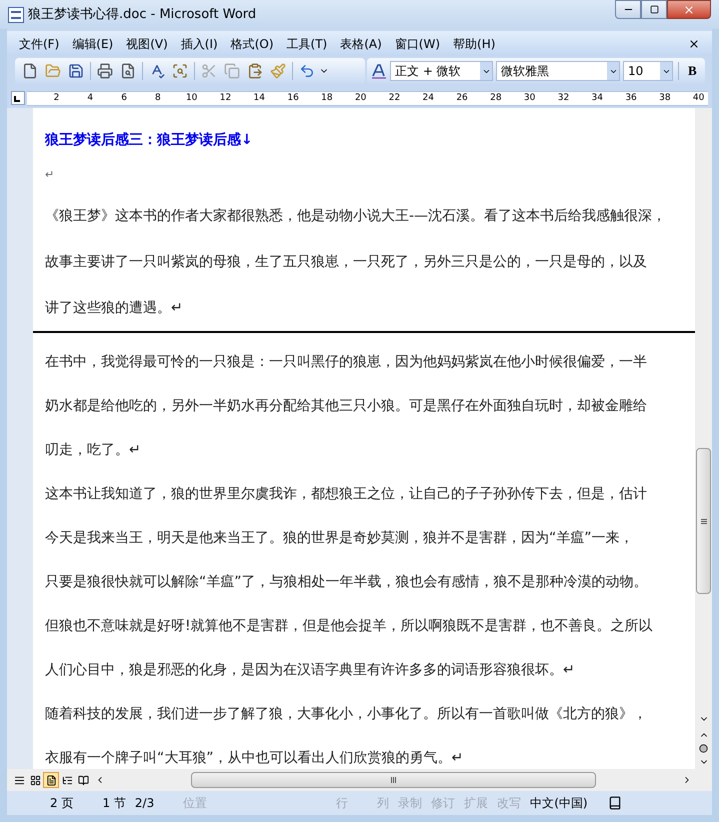 This screenshot has width=719, height=822. Describe the element at coordinates (255, 803) in the screenshot. I see `status-field: 位置` at that location.